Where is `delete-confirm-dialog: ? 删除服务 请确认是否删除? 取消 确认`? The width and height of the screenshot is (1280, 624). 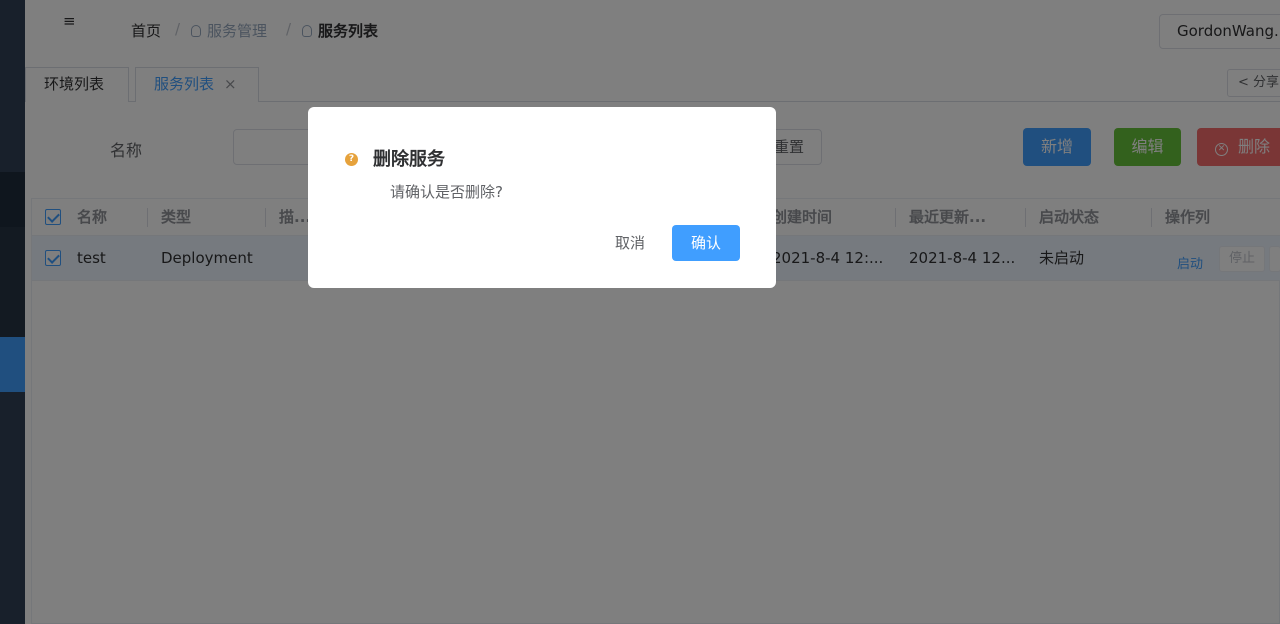
delete-confirm-dialog: ? 删除服务 请确认是否删除? 取消 确认 is located at coordinates (542, 197).